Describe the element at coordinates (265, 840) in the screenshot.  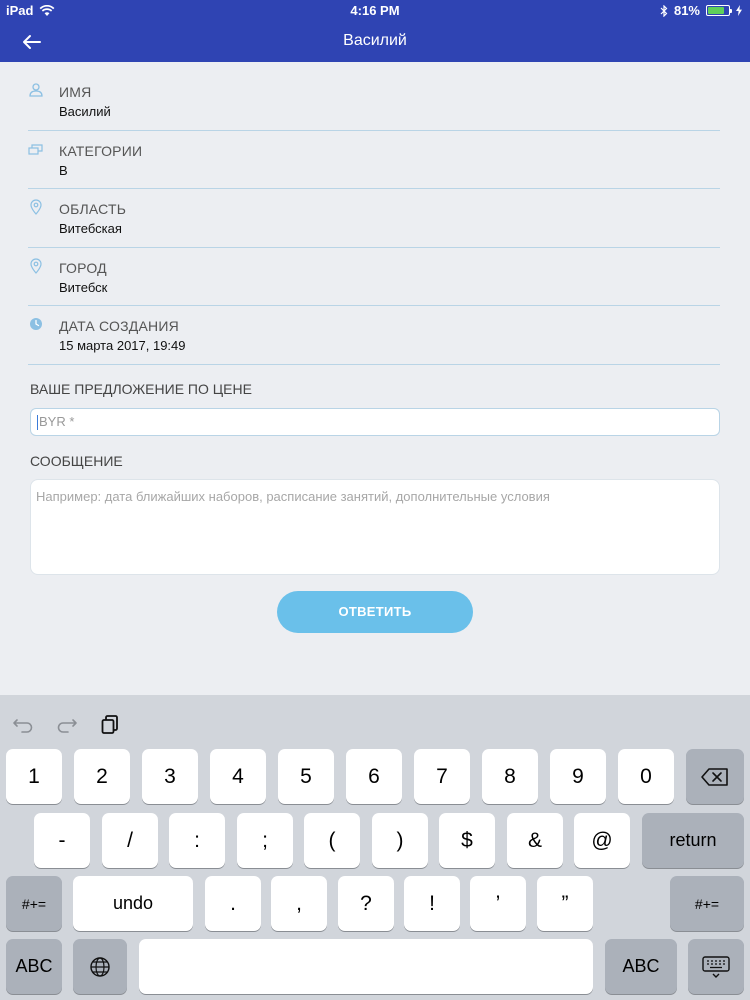
I see `key-semicolon: ;` at that location.